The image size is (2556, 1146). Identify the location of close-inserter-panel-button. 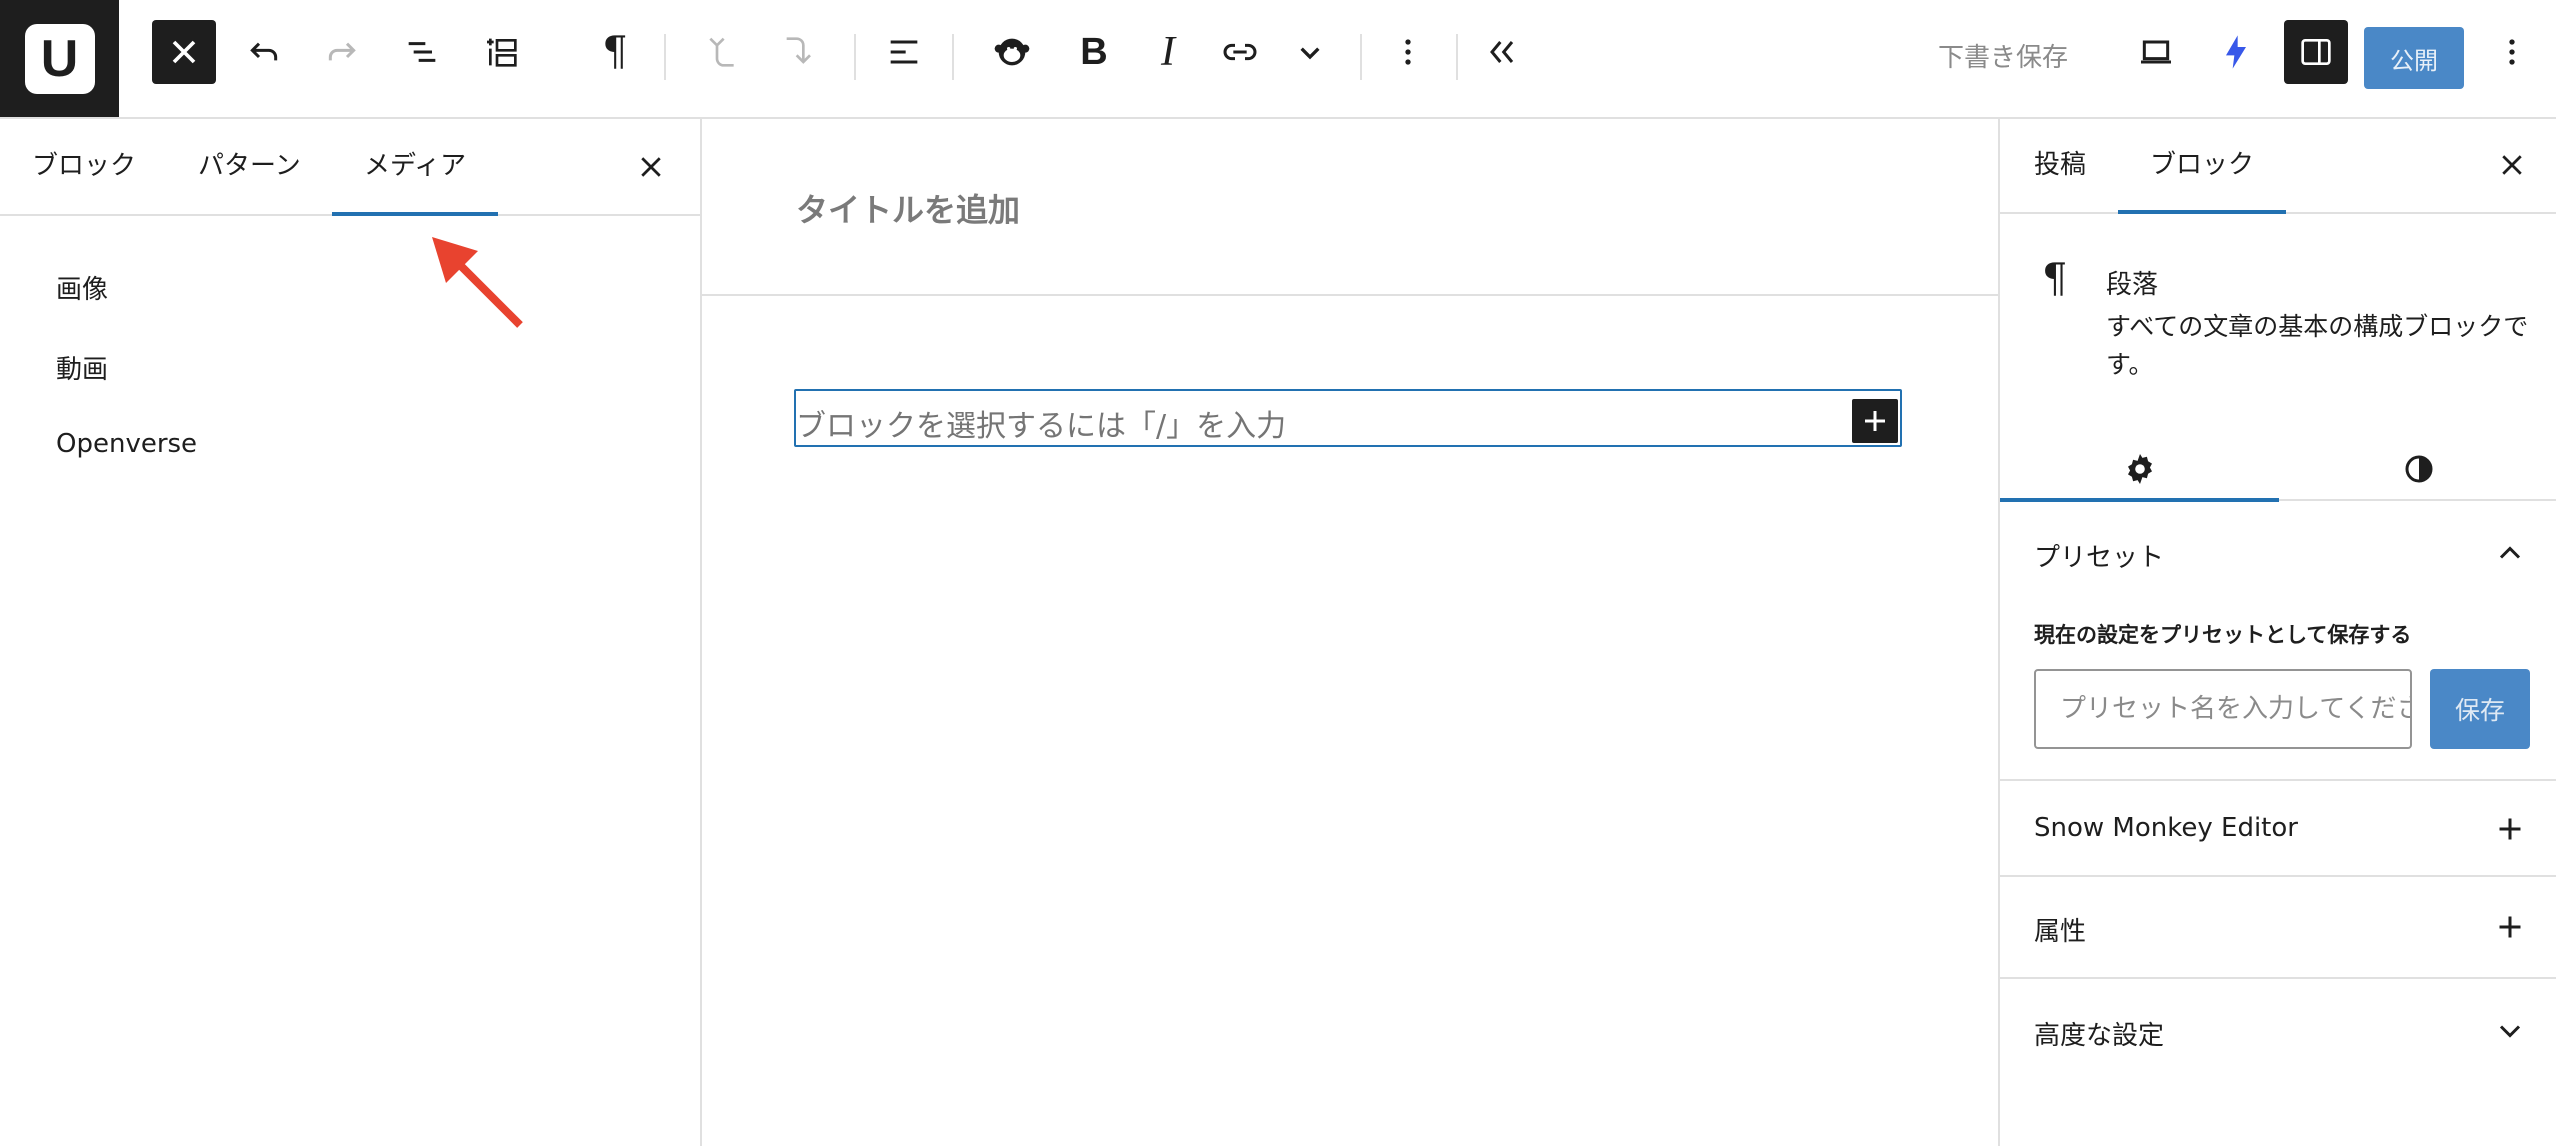
(651, 167).